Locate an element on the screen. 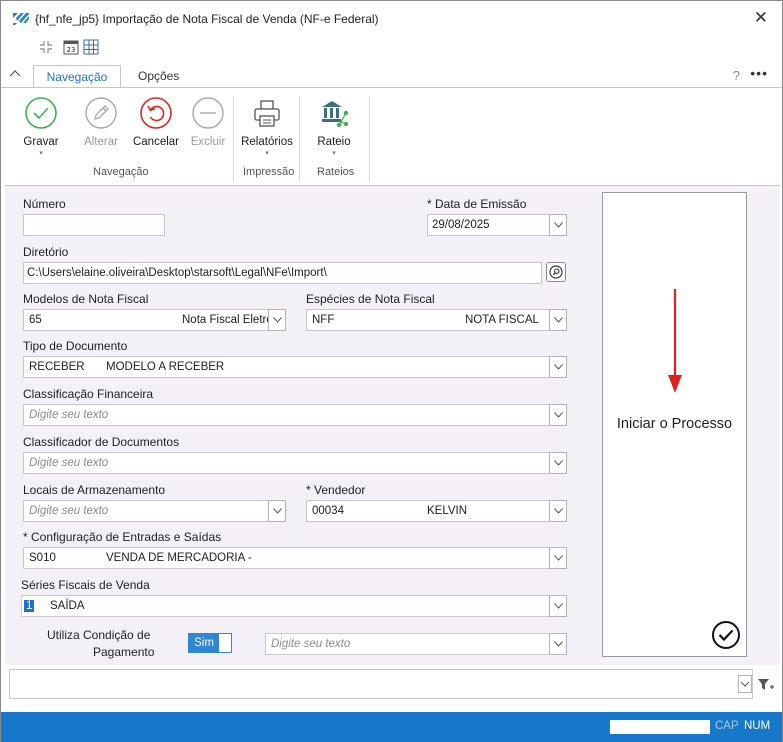 The image size is (783, 742). series-fiscais-code: 1 is located at coordinates (29, 606).